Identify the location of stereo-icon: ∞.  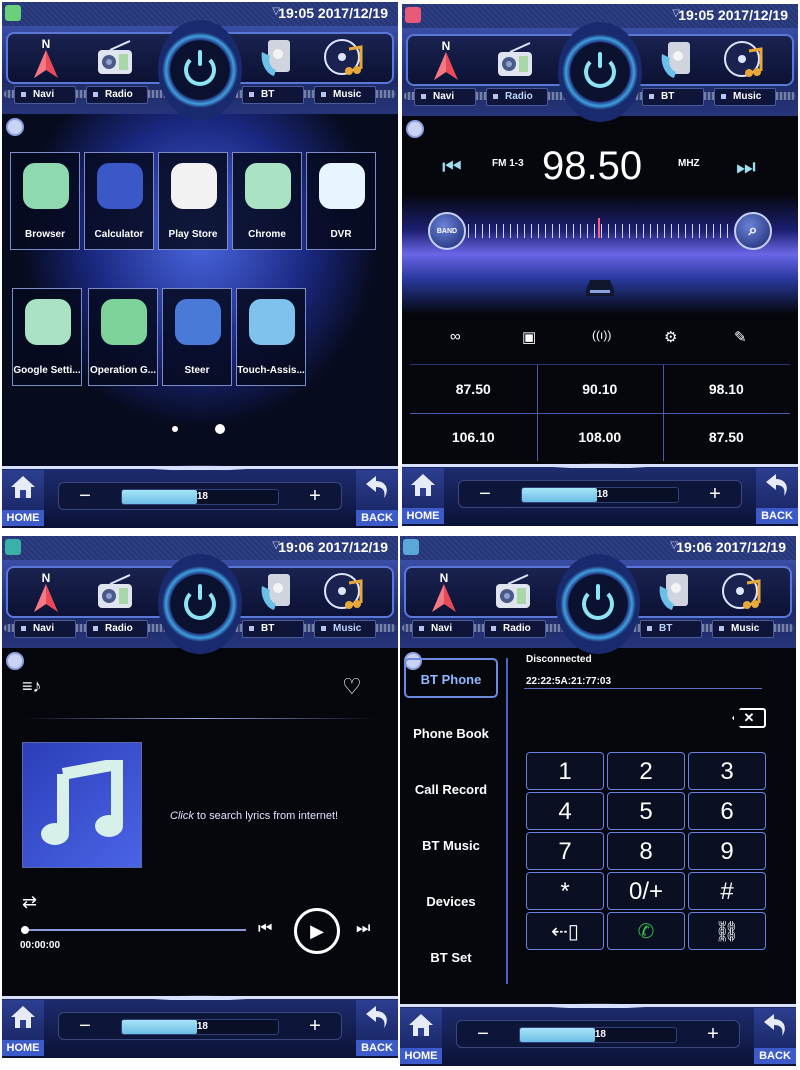
(455, 336).